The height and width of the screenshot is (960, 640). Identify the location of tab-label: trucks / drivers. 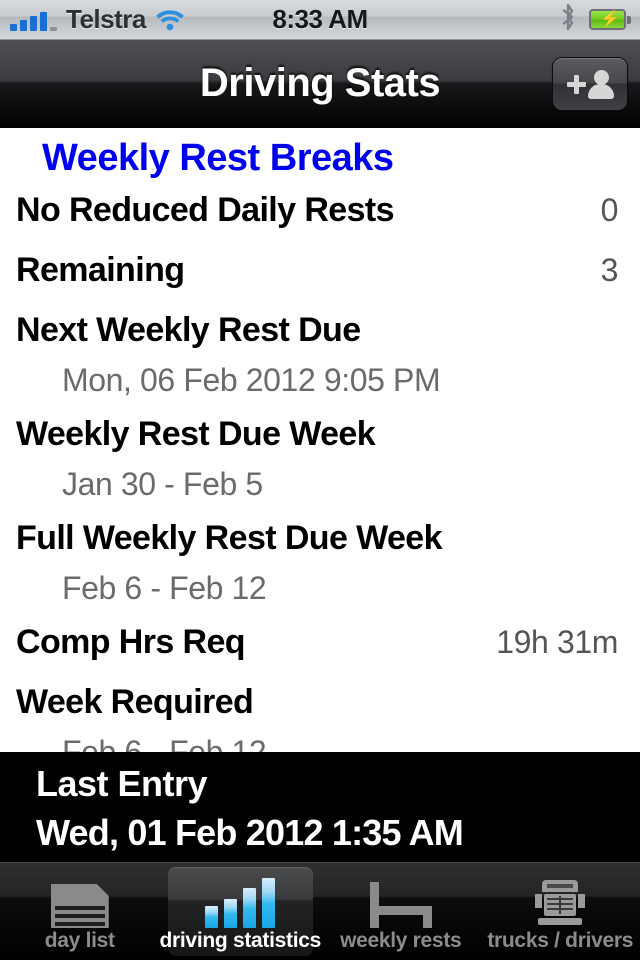
(560, 940).